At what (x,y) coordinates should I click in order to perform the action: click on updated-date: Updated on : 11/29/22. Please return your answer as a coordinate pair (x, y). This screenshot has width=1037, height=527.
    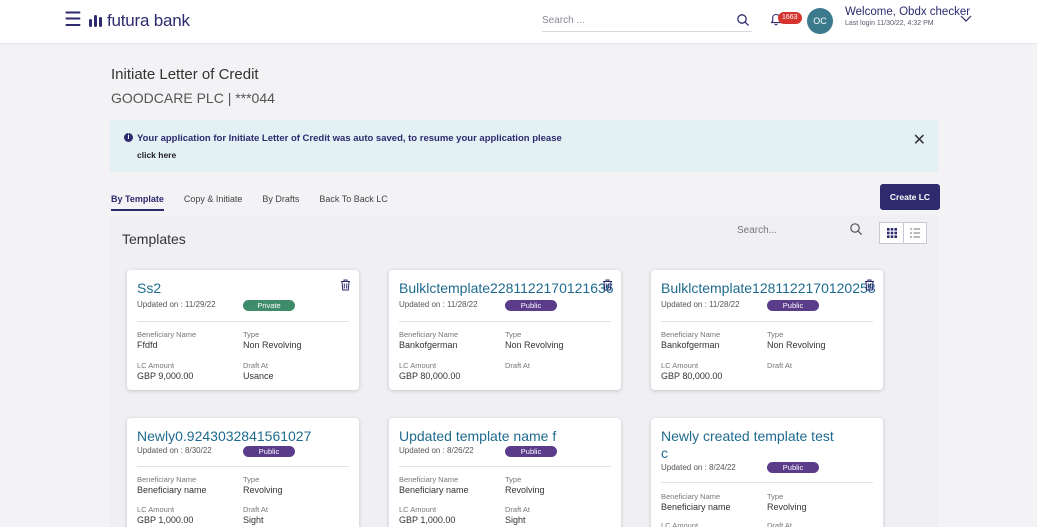
    Looking at the image, I should click on (176, 304).